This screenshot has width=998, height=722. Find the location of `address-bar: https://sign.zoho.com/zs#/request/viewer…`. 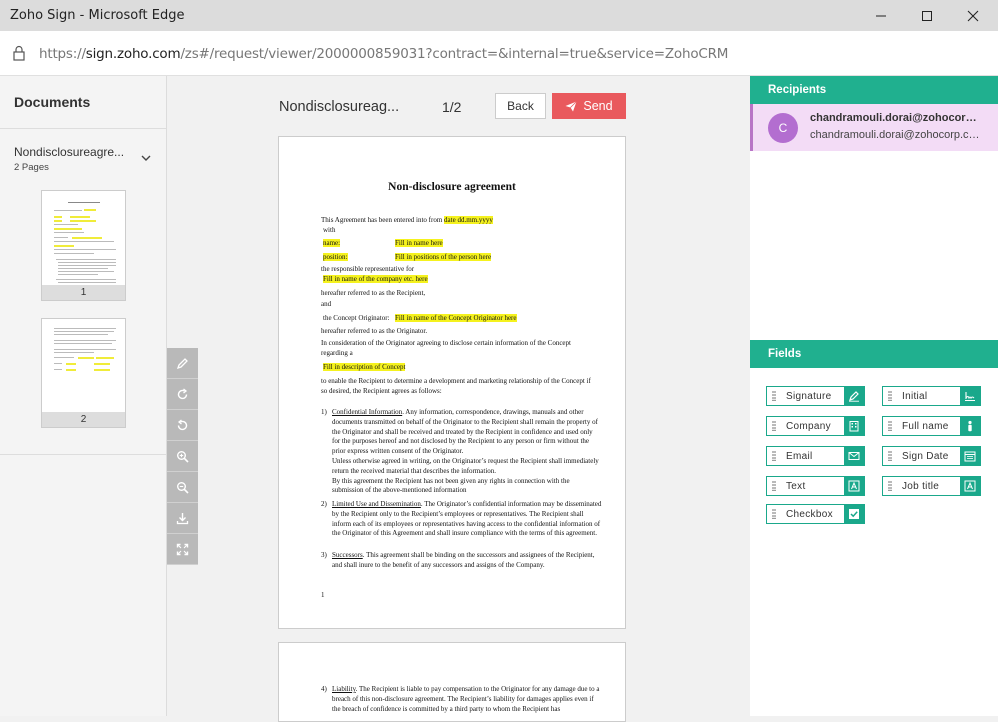

address-bar: https://sign.zoho.com/zs#/request/viewer… is located at coordinates (499, 53).